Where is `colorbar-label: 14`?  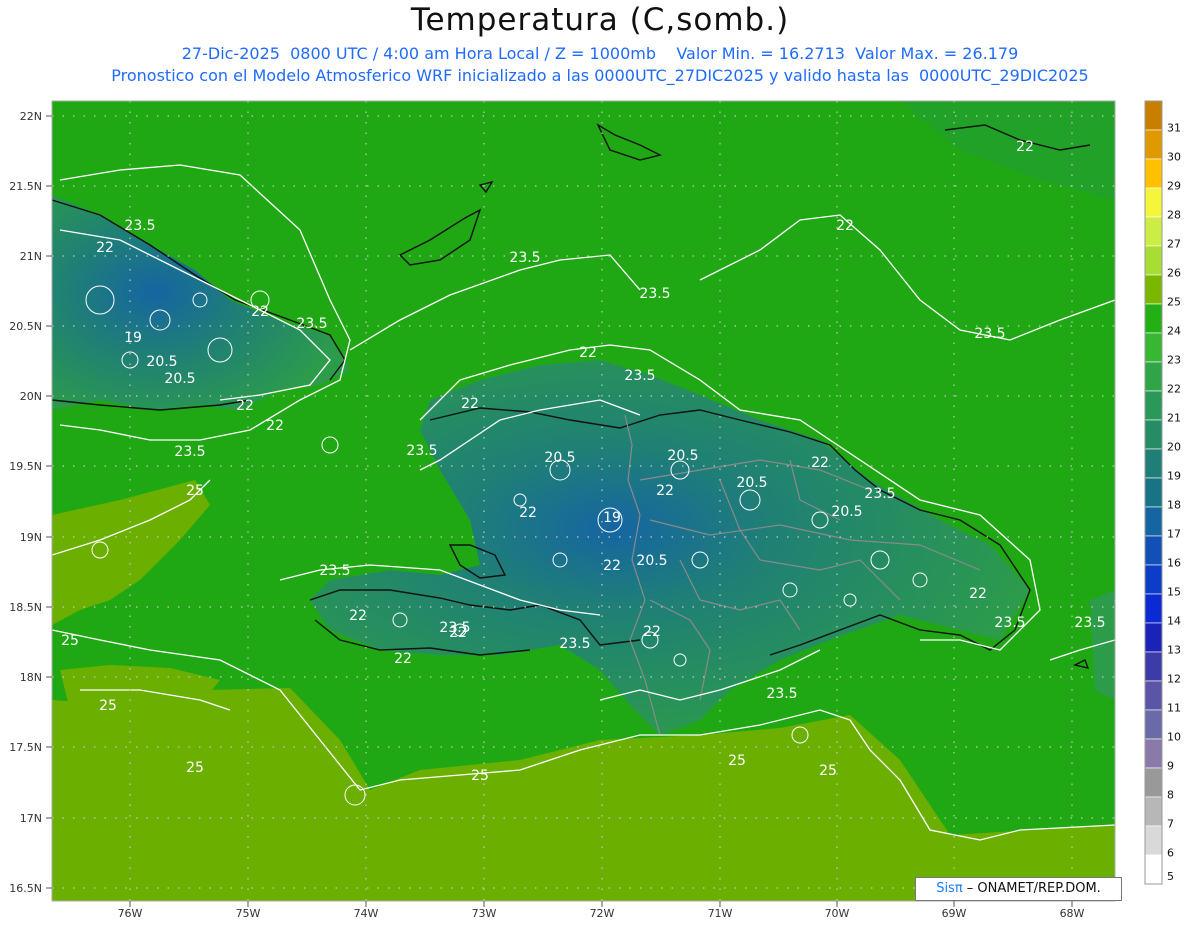
colorbar-label: 14 is located at coordinates (1174, 621).